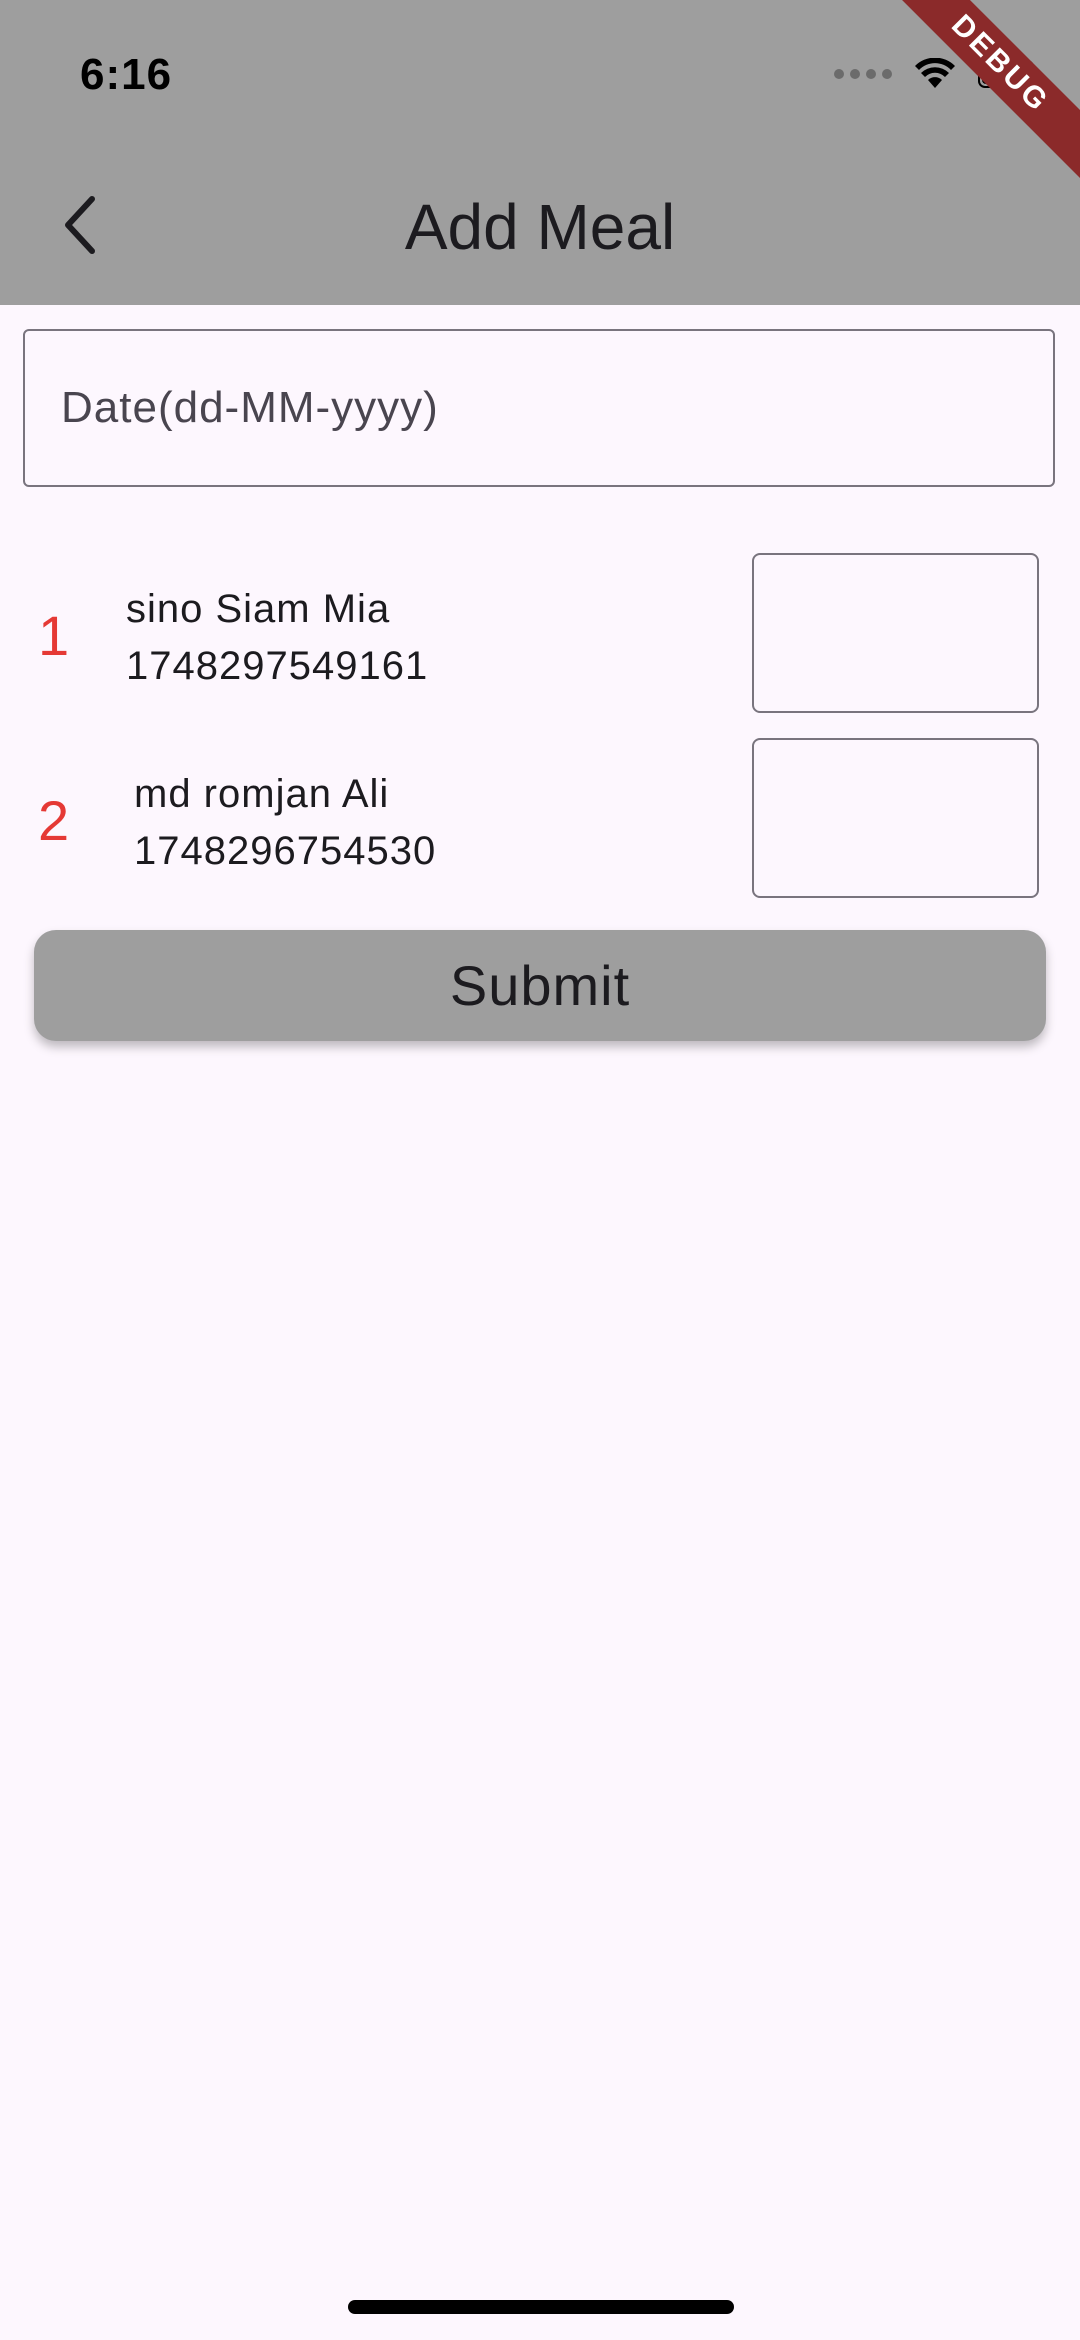 This screenshot has height=2340, width=1080. I want to click on status-time: 6:16, so click(126, 74).